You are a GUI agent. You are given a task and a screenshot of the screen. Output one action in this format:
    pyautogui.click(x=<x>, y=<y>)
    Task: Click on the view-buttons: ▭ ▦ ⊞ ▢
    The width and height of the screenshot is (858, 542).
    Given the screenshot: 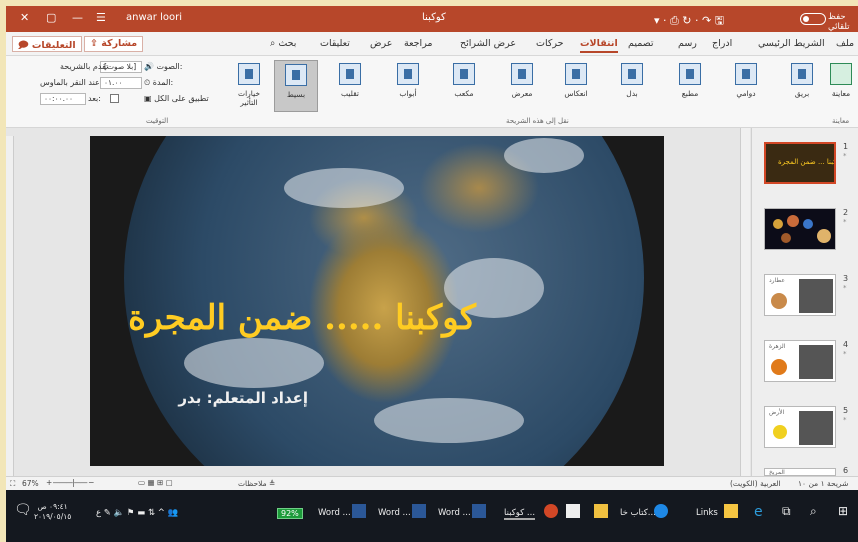 What is the action you would take?
    pyautogui.click(x=155, y=482)
    